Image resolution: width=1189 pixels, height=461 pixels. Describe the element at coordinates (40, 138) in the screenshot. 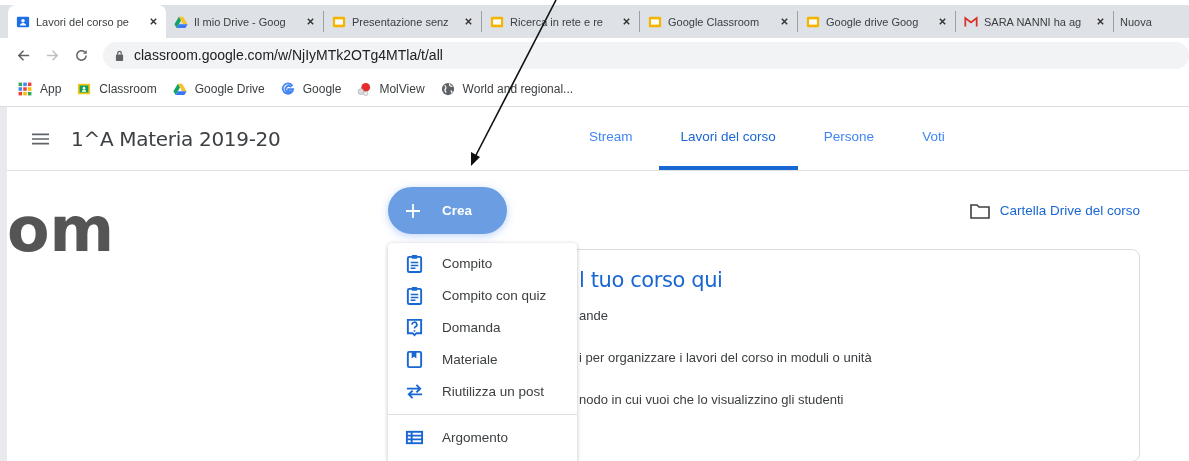

I see `menu-icon` at that location.